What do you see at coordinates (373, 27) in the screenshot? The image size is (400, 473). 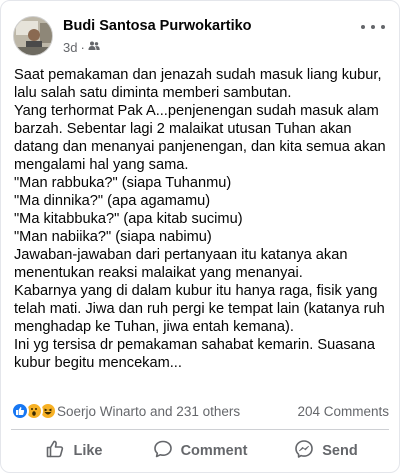 I see `more-options-icon` at bounding box center [373, 27].